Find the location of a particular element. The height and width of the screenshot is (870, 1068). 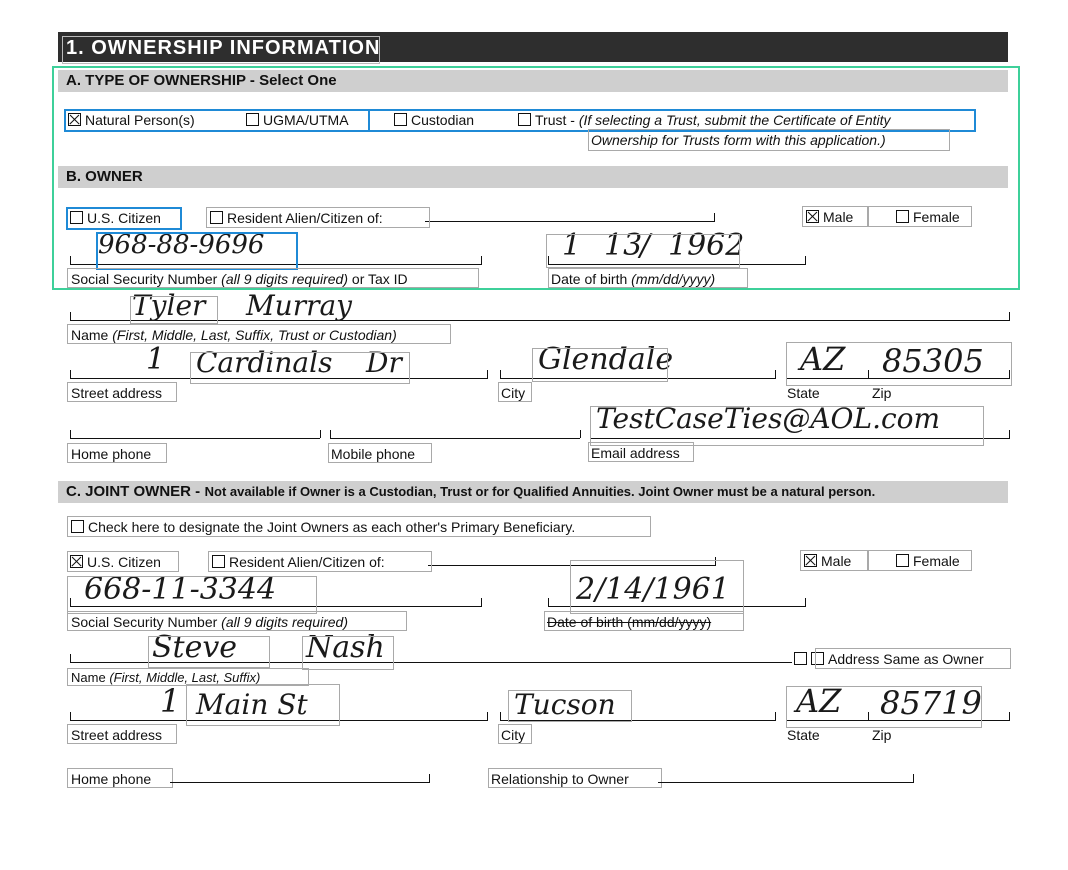

owner-zip-label: Zip is located at coordinates (882, 393).